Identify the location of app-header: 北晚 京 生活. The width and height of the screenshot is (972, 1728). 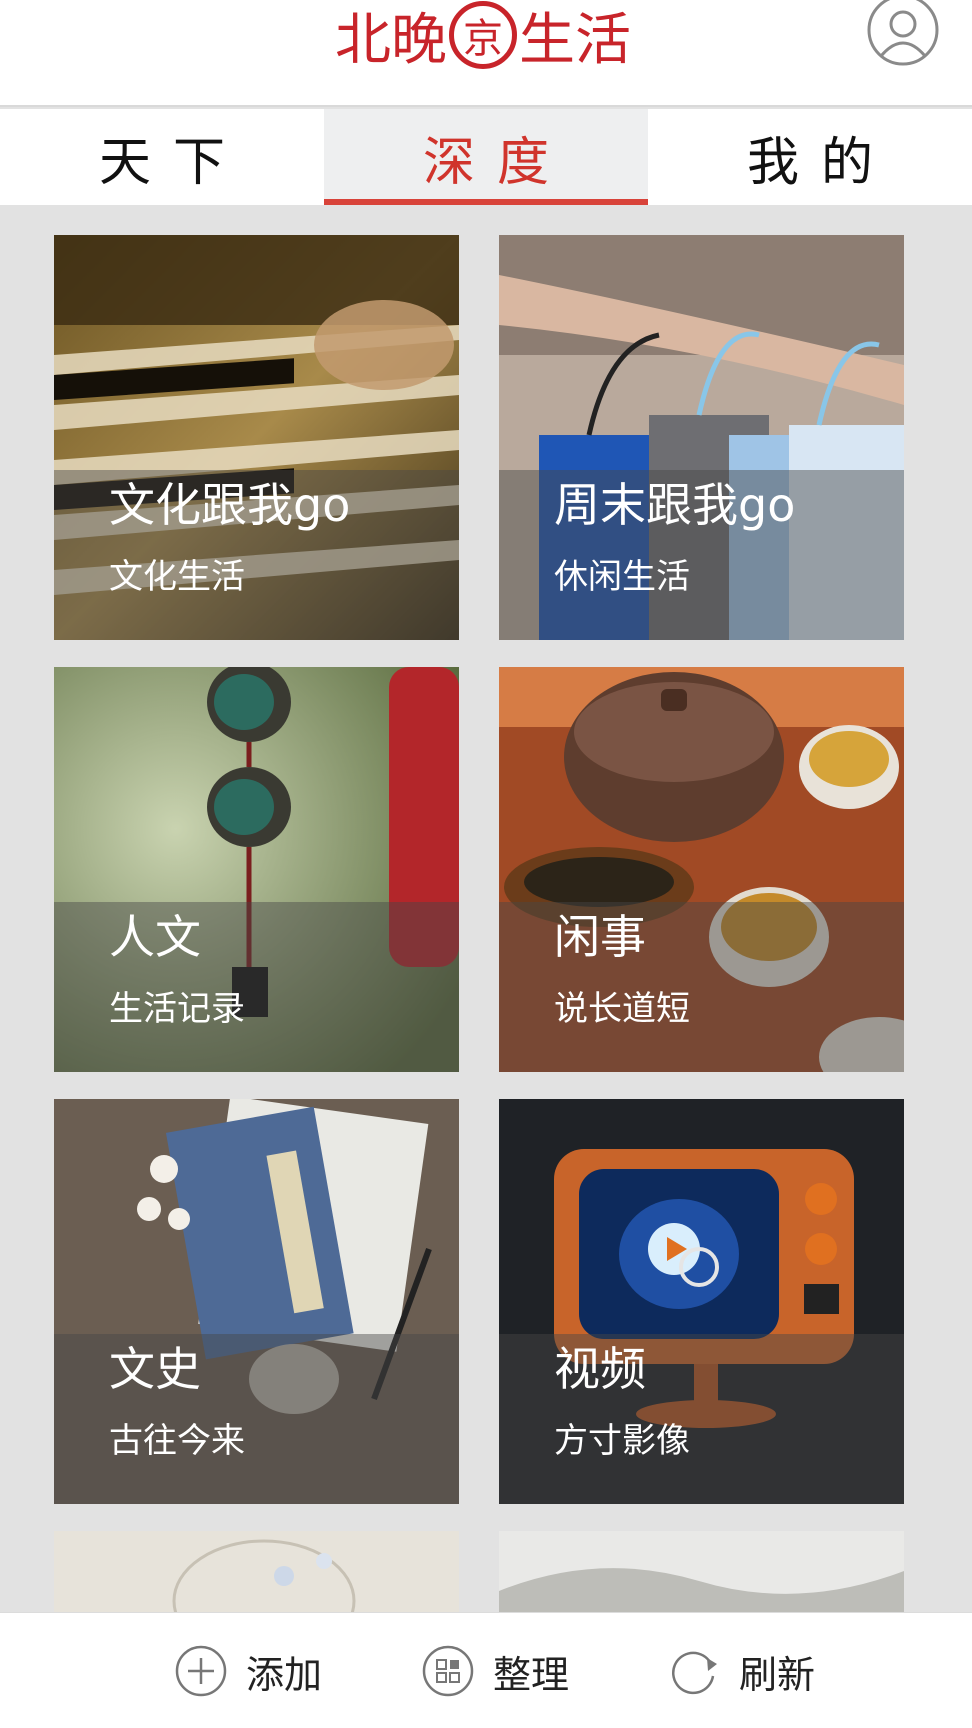
(486, 53).